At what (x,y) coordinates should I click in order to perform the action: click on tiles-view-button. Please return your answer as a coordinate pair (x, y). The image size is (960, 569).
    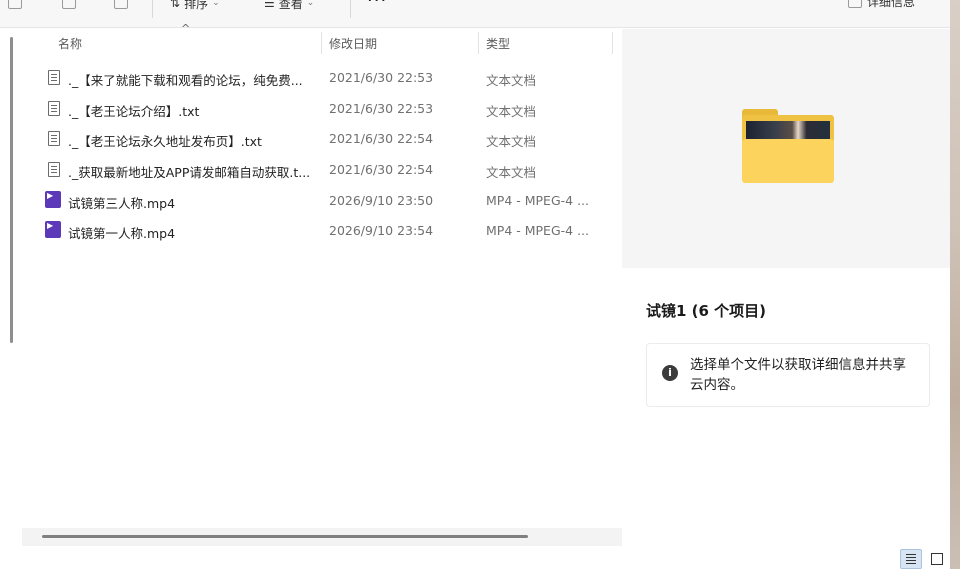
    Looking at the image, I should click on (937, 559).